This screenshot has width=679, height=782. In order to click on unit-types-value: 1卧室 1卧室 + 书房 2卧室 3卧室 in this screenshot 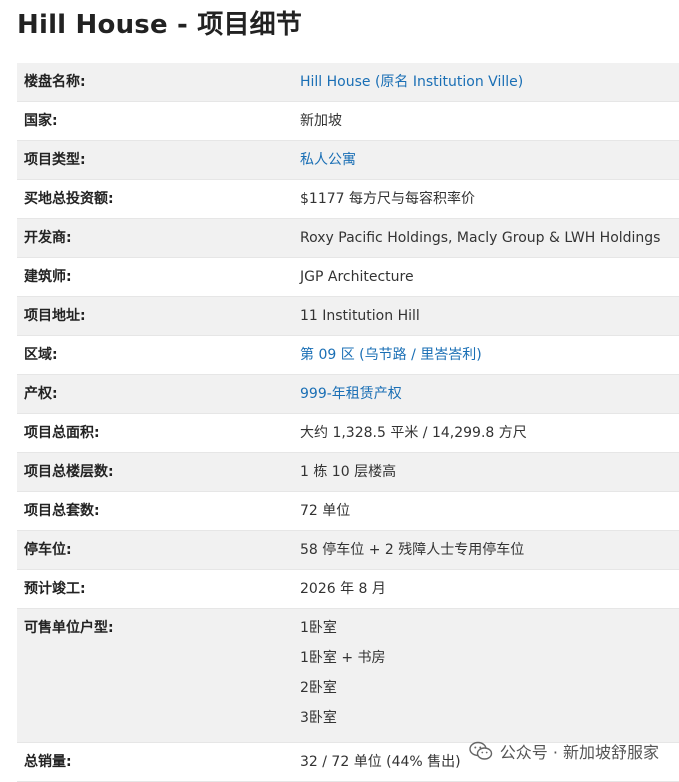, I will do `click(486, 675)`.